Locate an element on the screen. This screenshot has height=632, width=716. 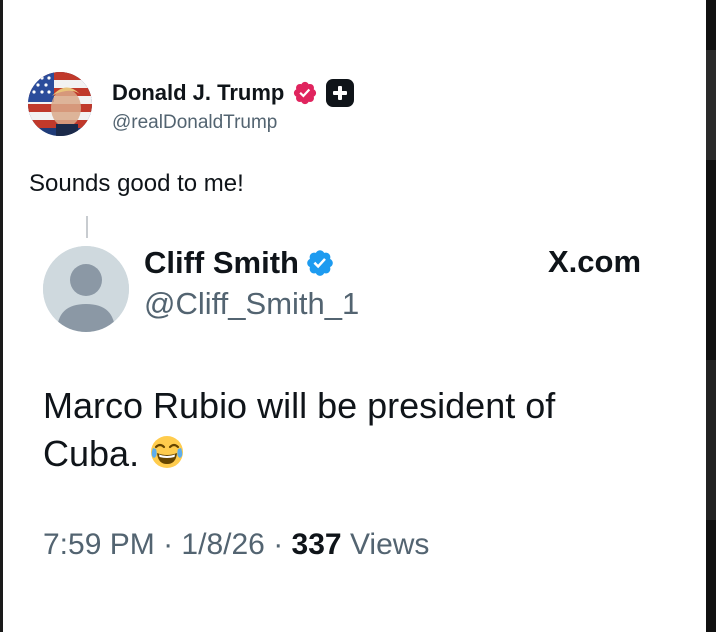
left-border is located at coordinates (1, 316).